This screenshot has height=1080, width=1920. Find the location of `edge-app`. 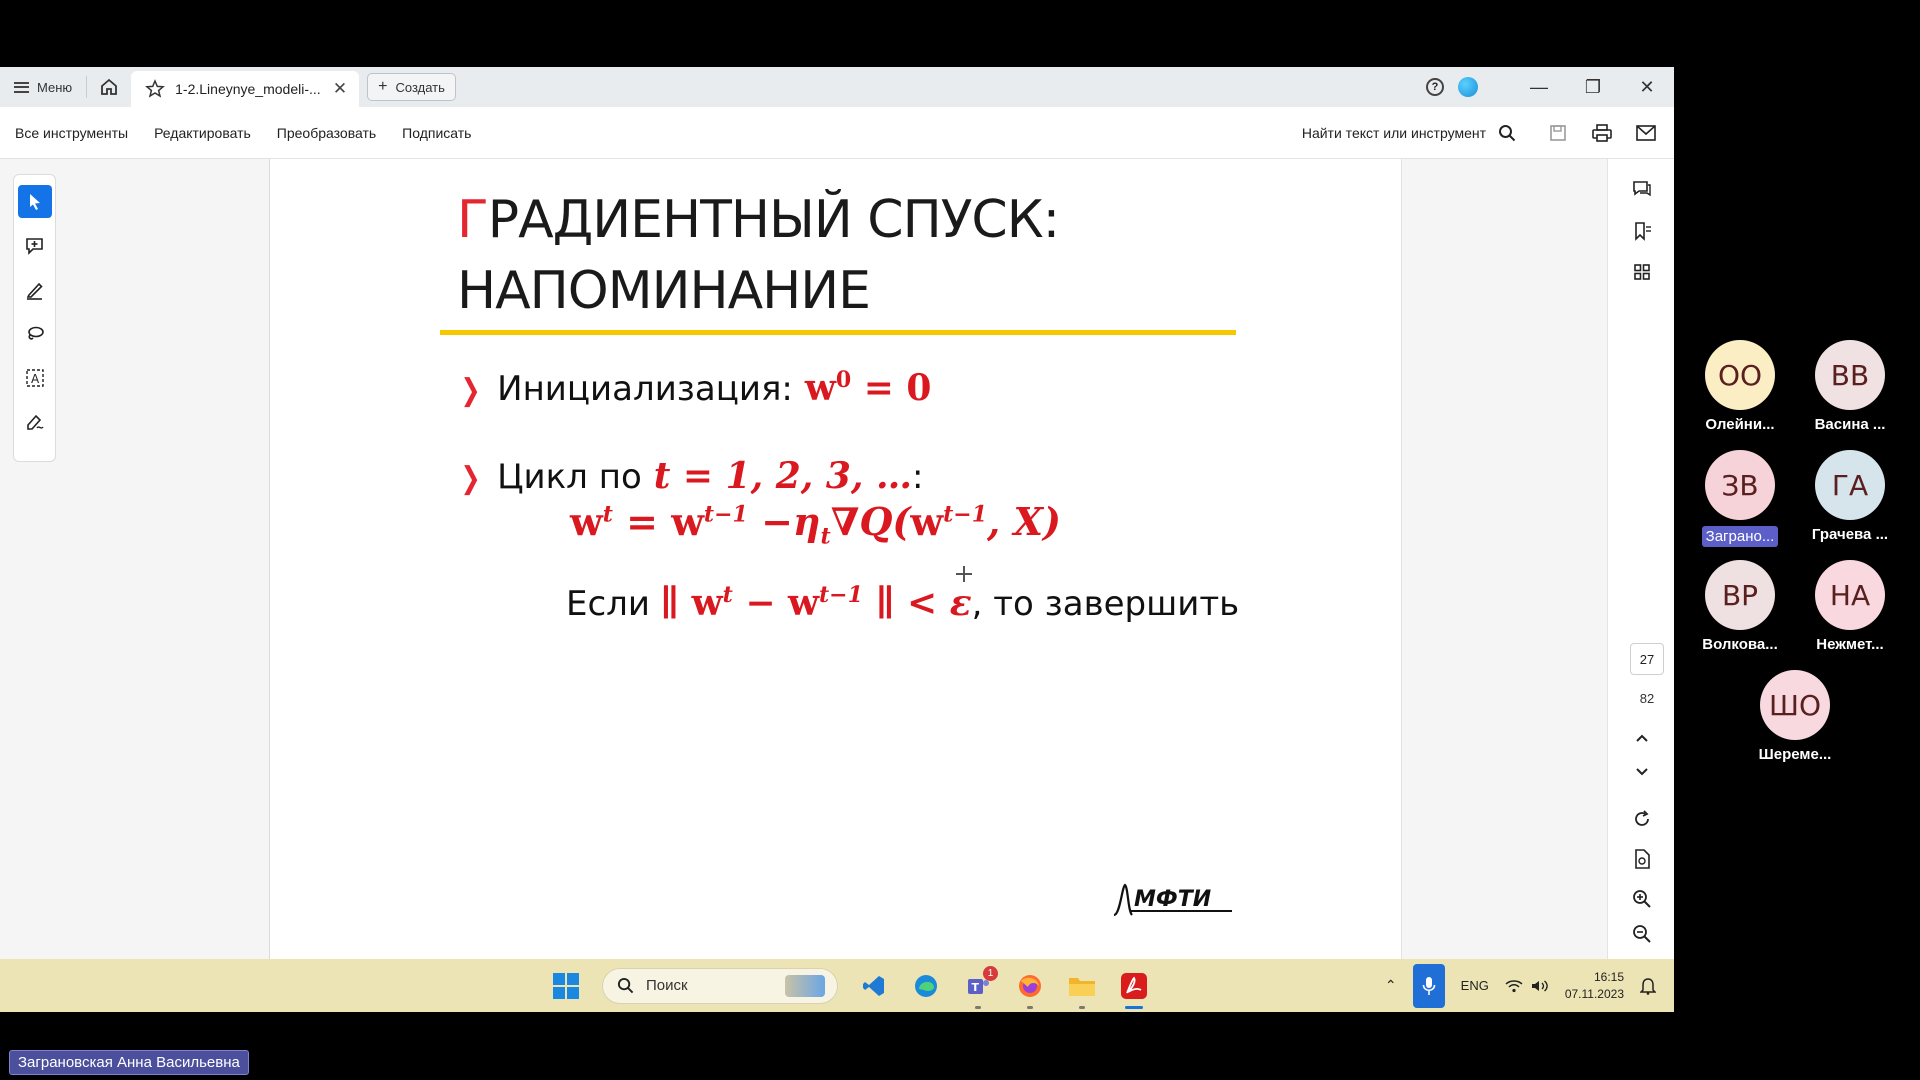

edge-app is located at coordinates (926, 986).